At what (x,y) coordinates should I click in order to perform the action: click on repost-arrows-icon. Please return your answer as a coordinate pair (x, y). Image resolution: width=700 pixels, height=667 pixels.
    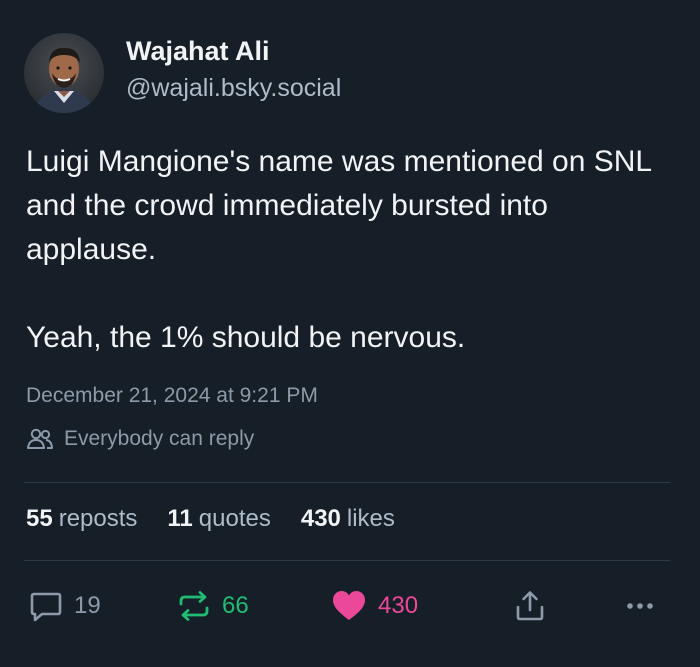
    Looking at the image, I should click on (194, 606).